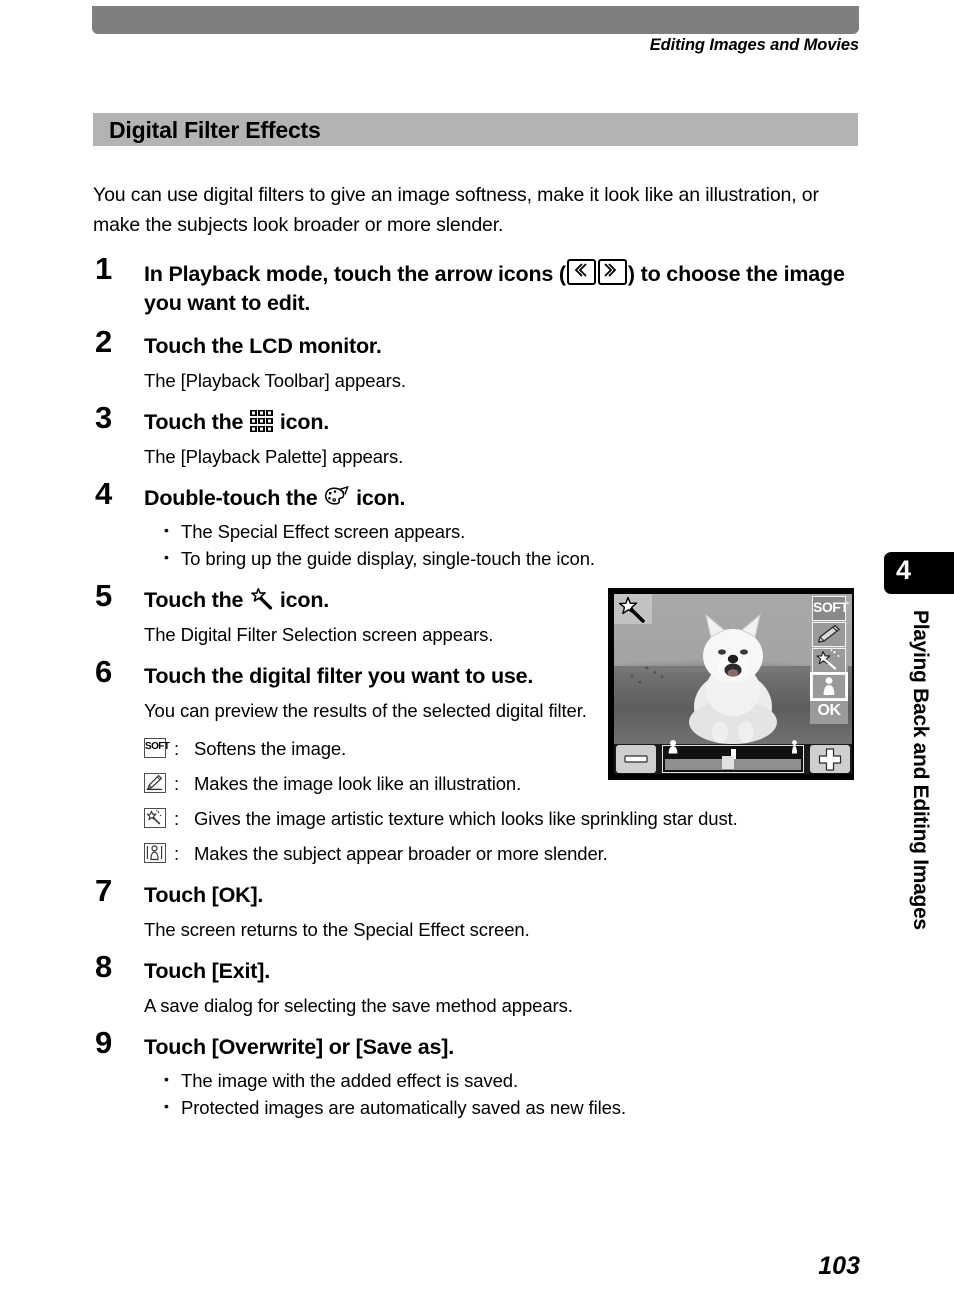 The height and width of the screenshot is (1314, 954). I want to click on soft-filter-icon-box: SOFT, so click(157, 748).